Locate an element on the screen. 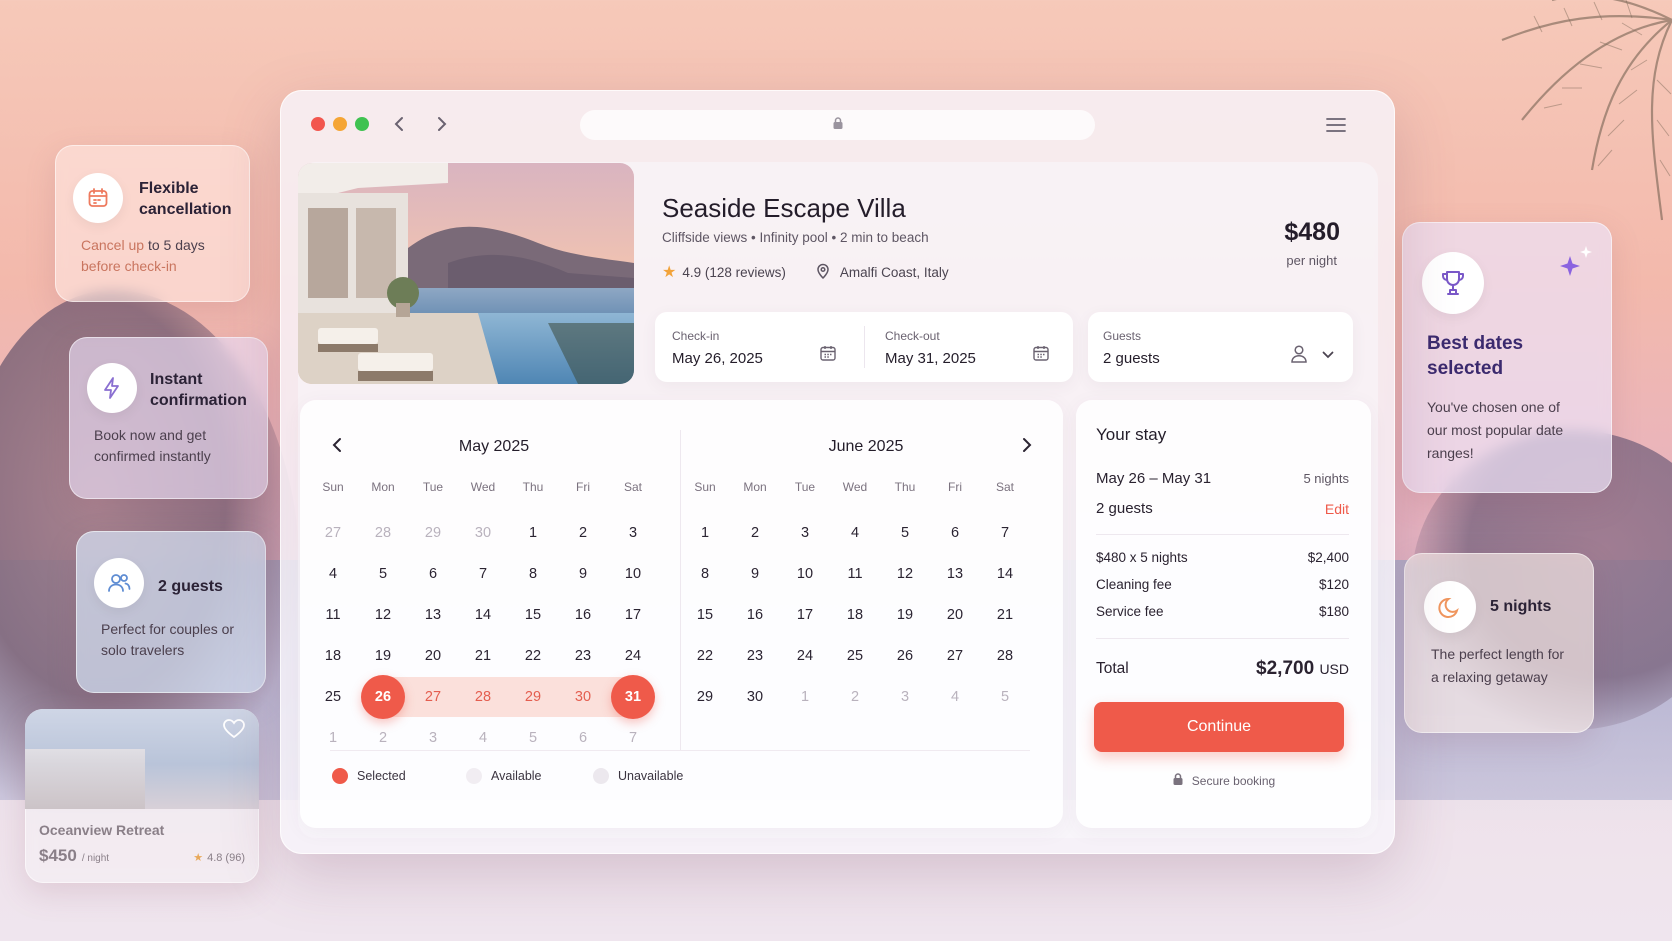 This screenshot has height=941, width=1672. guests-selector: Guests 2 guests is located at coordinates (1220, 347).